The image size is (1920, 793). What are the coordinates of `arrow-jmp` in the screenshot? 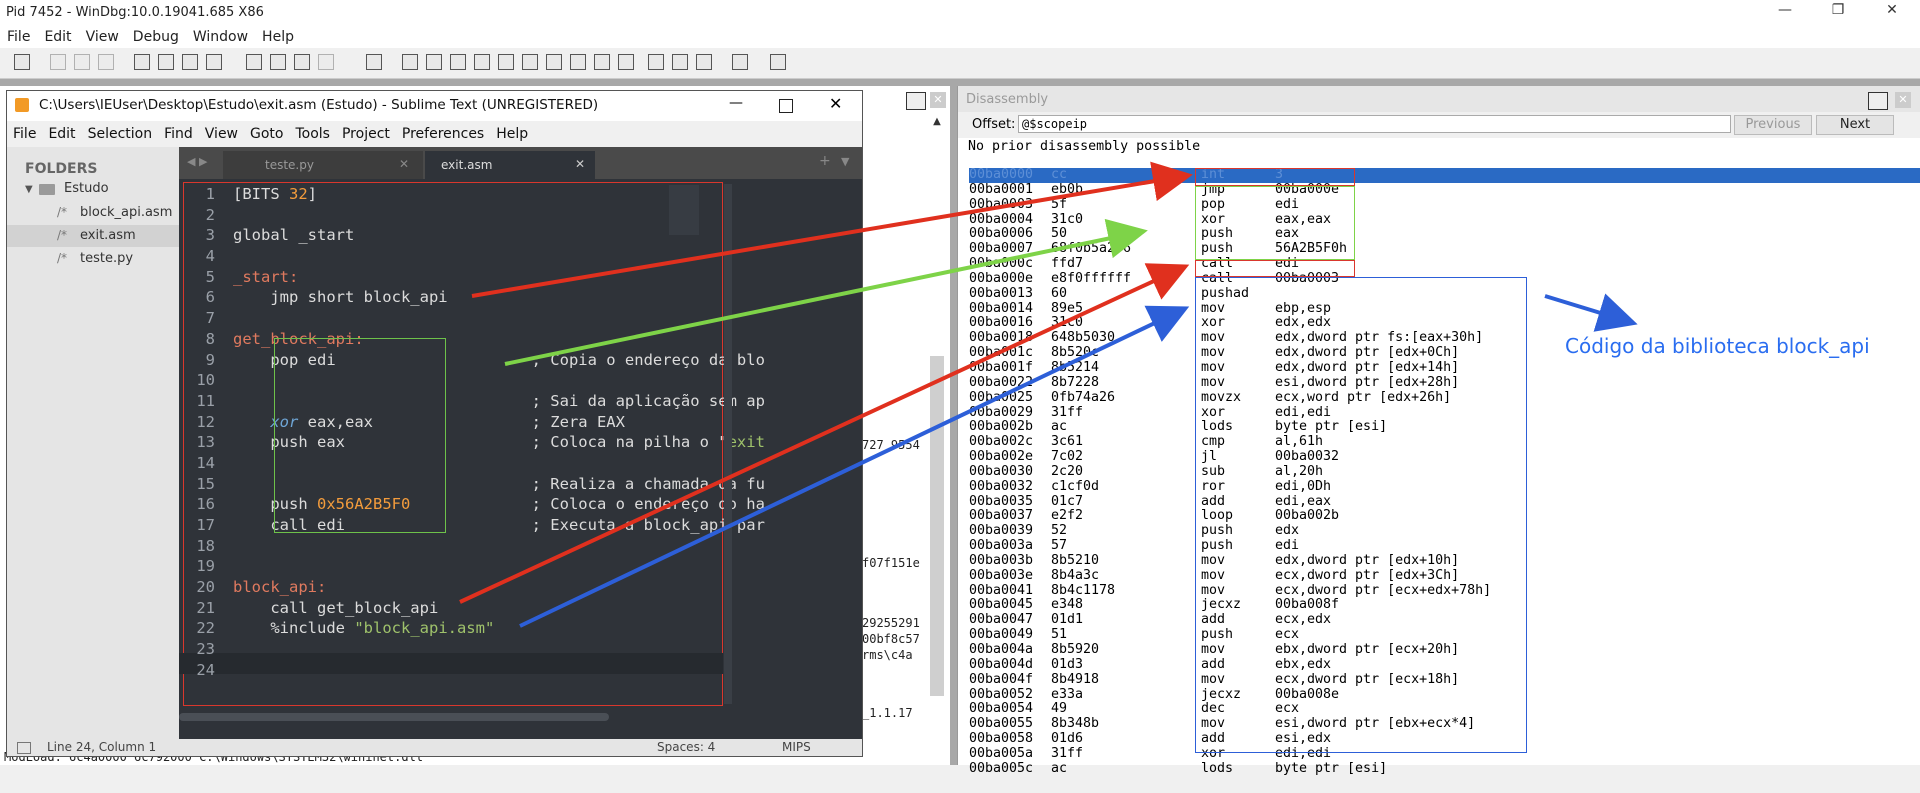 It's located at (832, 229).